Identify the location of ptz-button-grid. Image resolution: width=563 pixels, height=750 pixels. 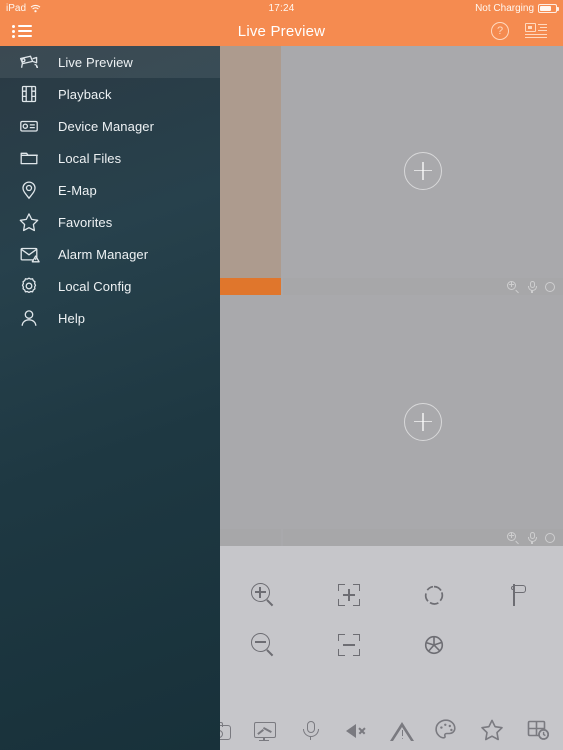
(391, 620).